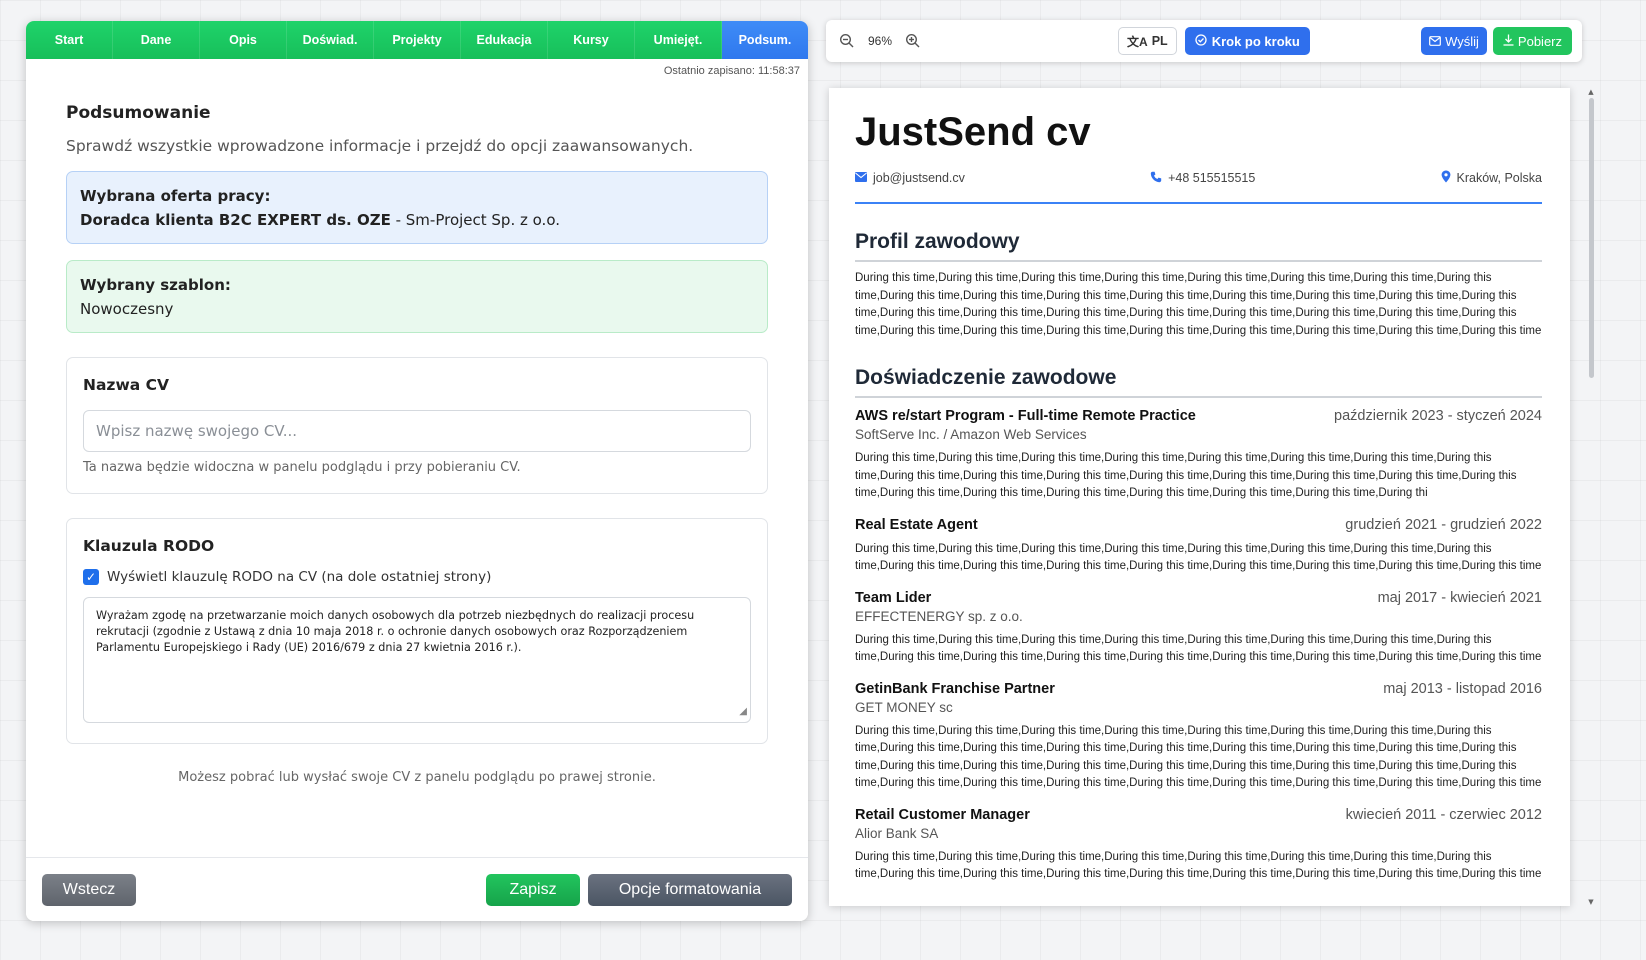 The width and height of the screenshot is (1646, 960). Describe the element at coordinates (765, 40) in the screenshot. I see `step-tab: Podsum.` at that location.